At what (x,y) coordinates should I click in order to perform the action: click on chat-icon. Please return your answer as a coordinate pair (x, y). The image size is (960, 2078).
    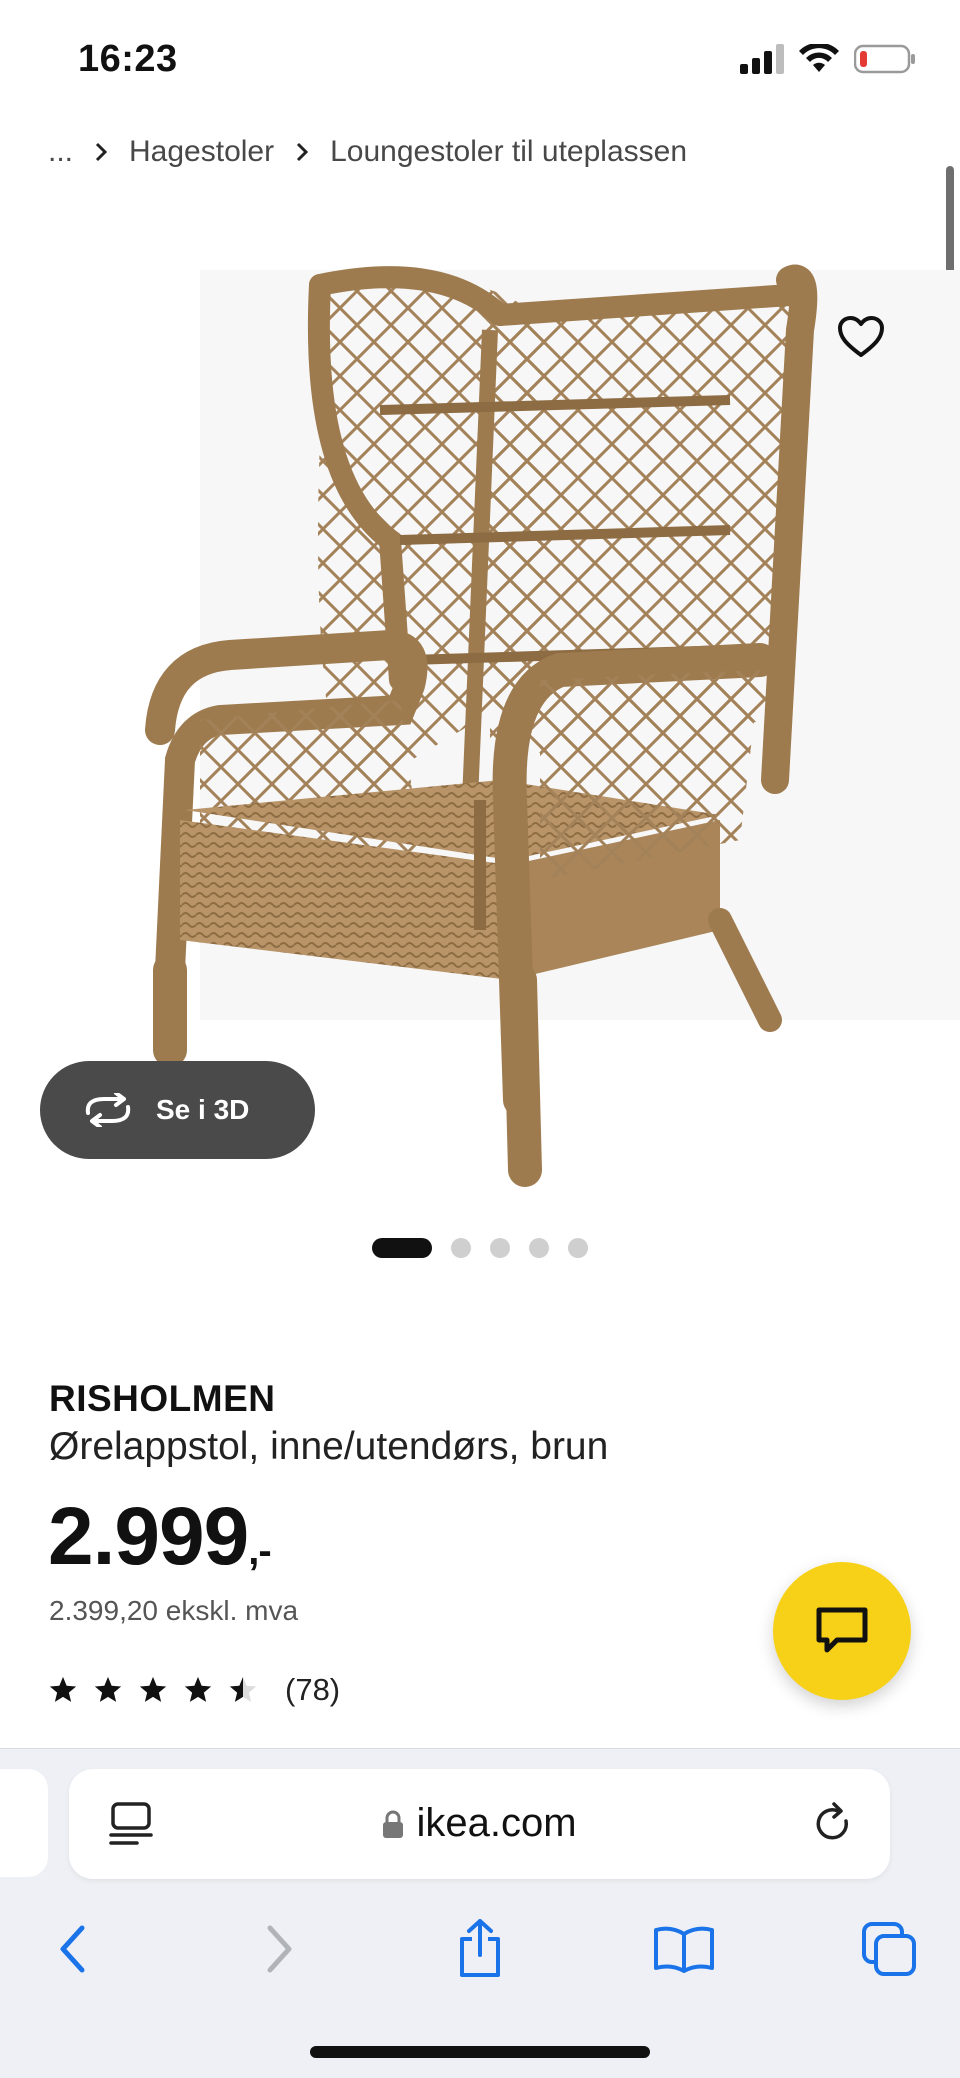
    Looking at the image, I should click on (842, 1630).